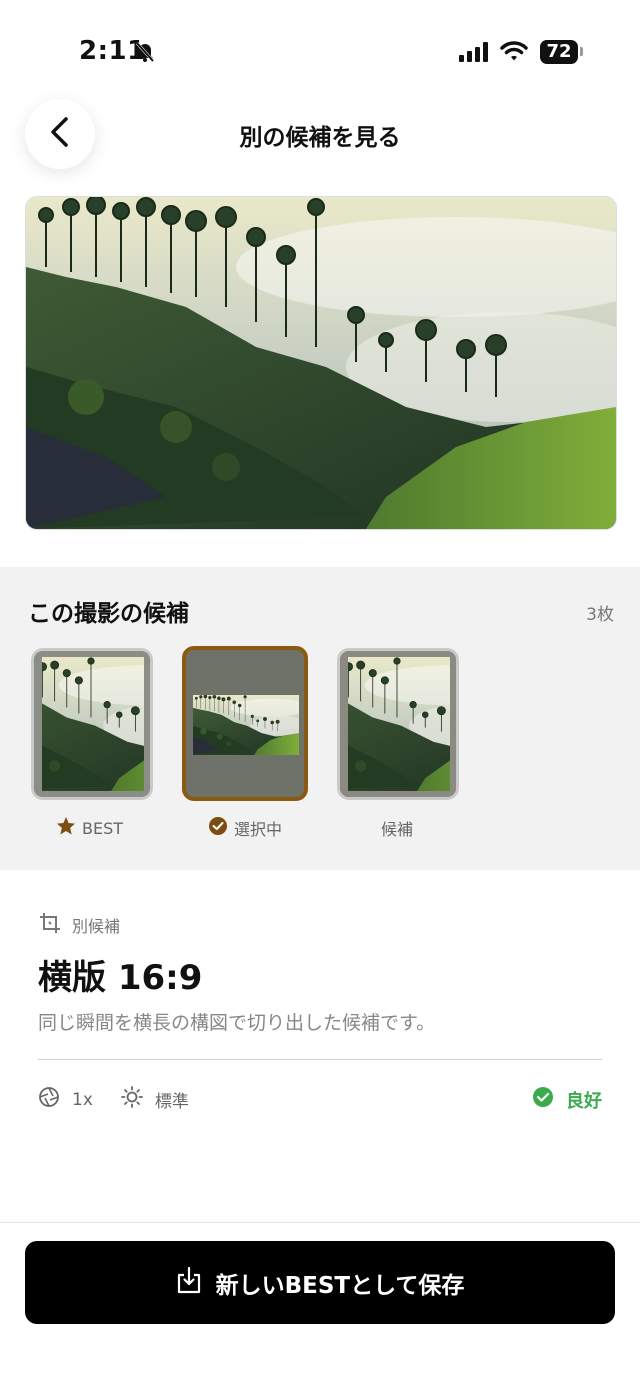 The width and height of the screenshot is (640, 1391). Describe the element at coordinates (320, 1222) in the screenshot. I see `bottom-divider` at that location.